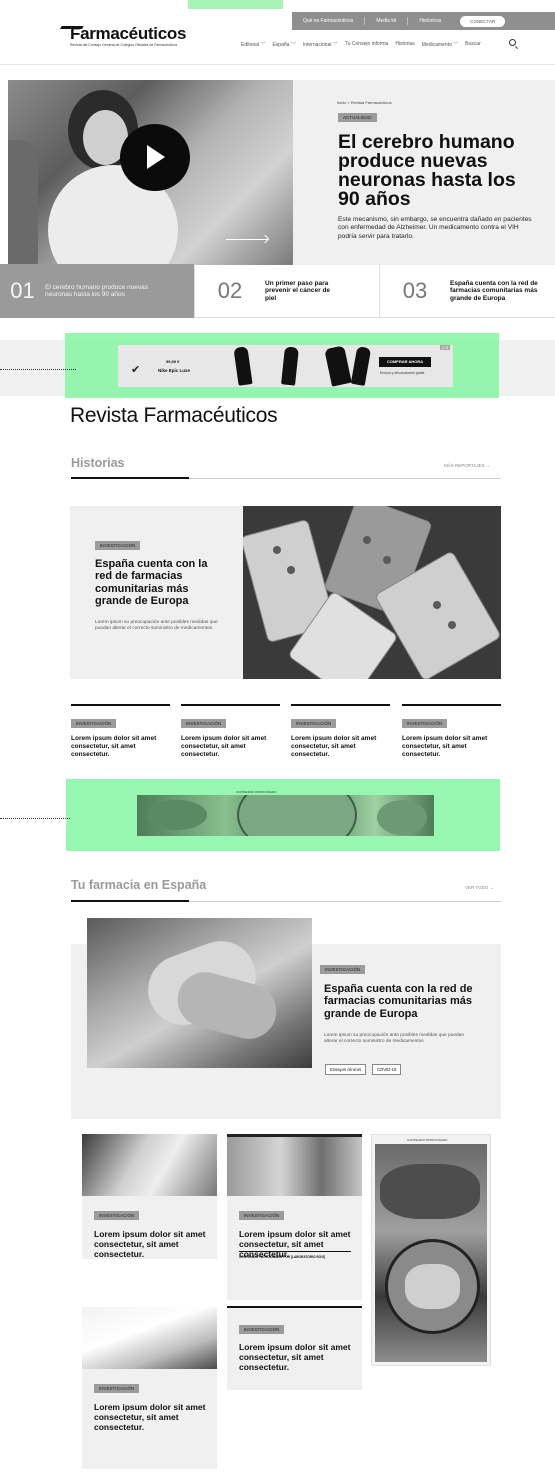  Describe the element at coordinates (483, 21) in the screenshot. I see `connect-button: CONECTAR` at that location.